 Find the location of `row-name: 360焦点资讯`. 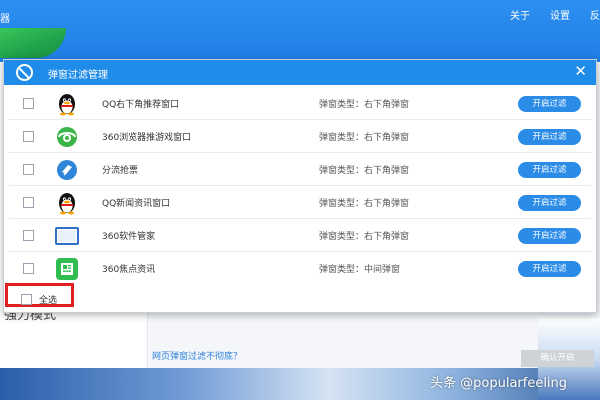

row-name: 360焦点资讯 is located at coordinates (129, 270).